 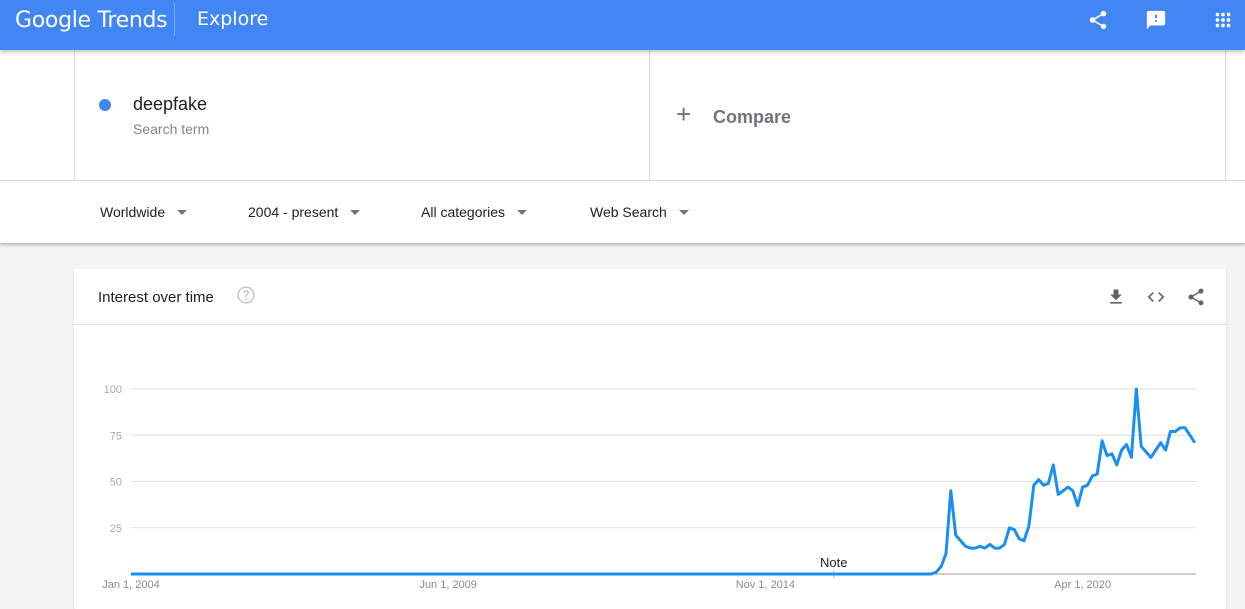 I want to click on filter-location: Worldwide, so click(x=144, y=212).